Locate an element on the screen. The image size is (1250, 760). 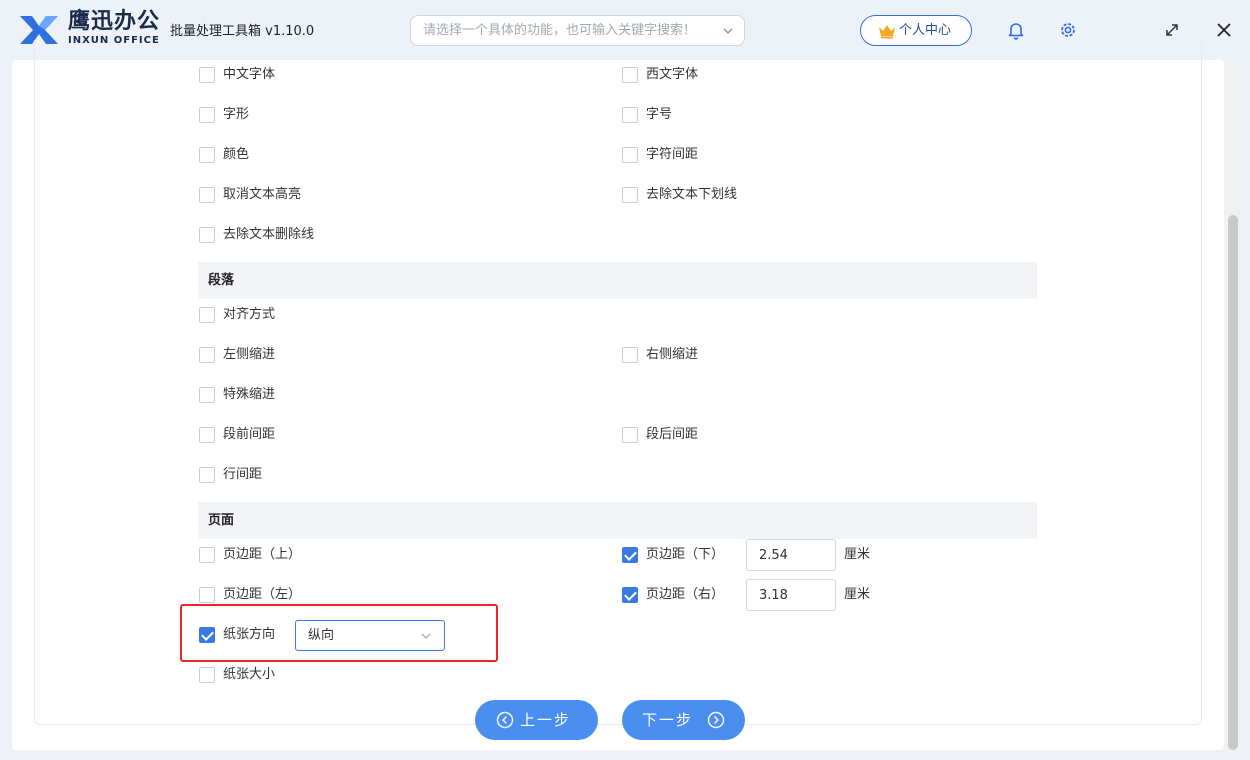
option-label: 页边距（左） is located at coordinates (262, 594).